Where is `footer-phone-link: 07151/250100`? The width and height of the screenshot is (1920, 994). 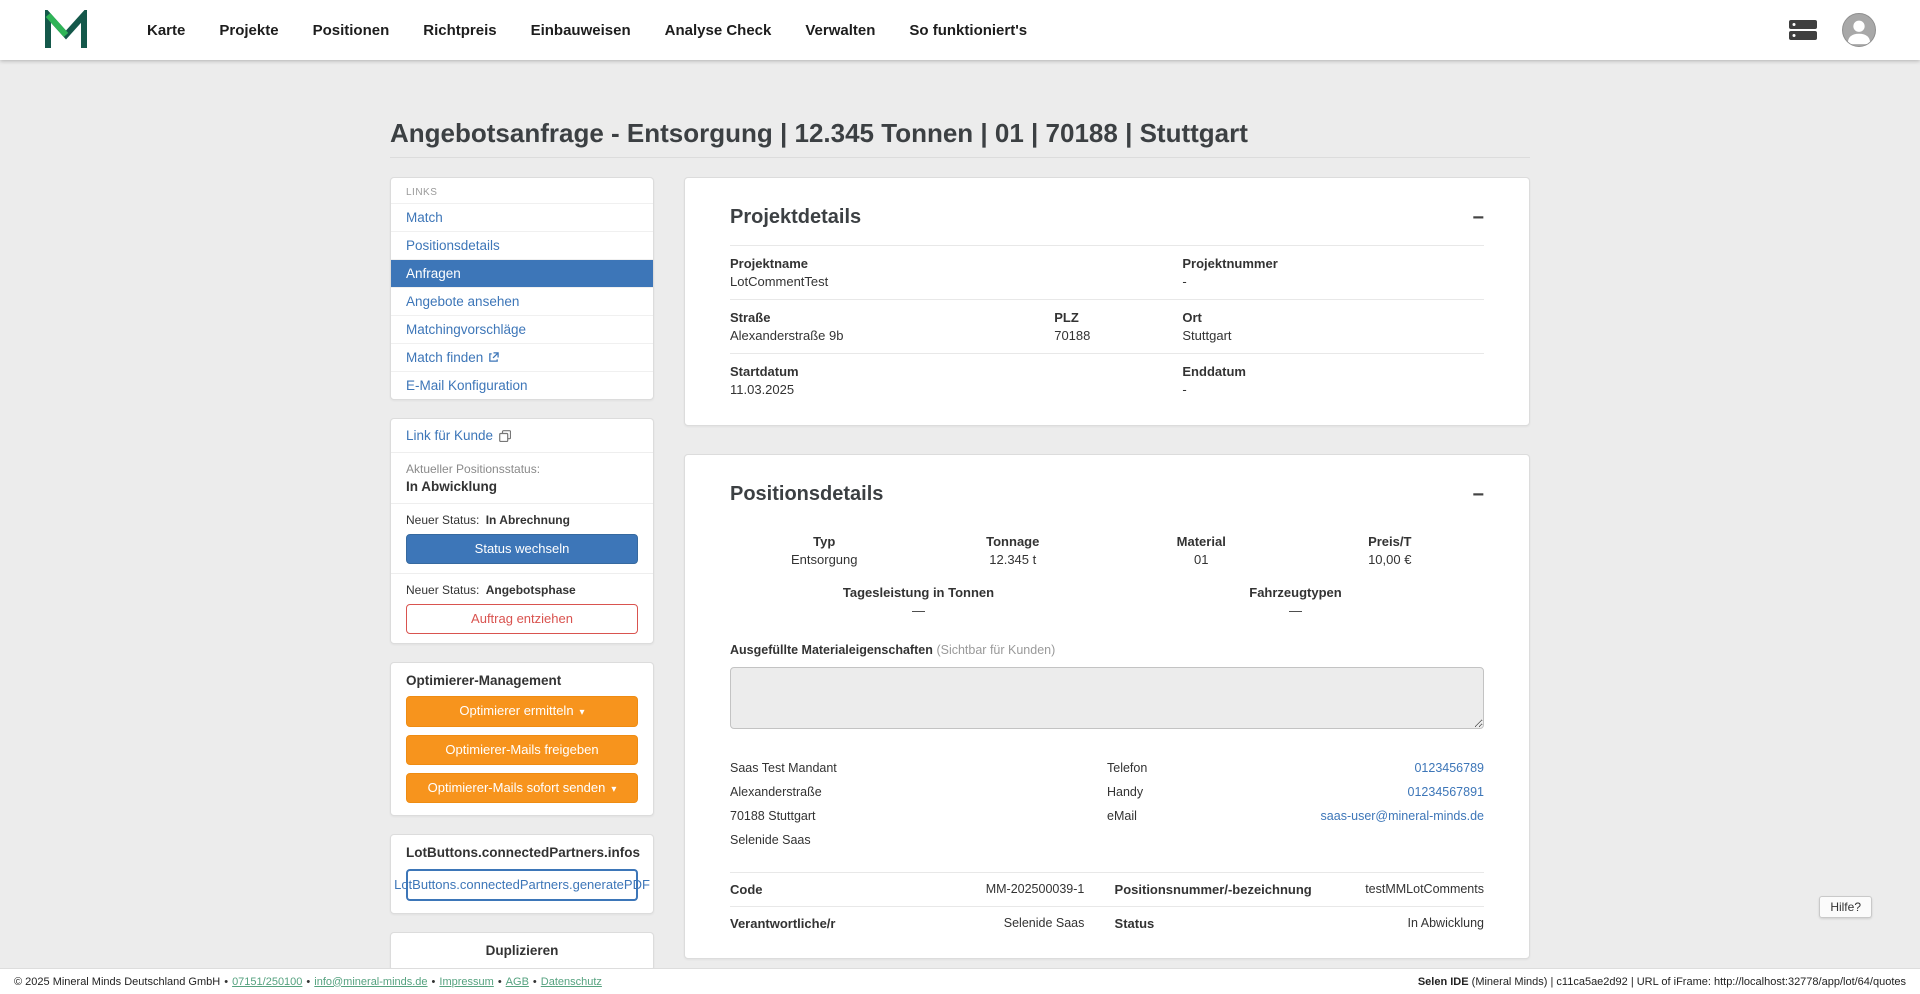 footer-phone-link: 07151/250100 is located at coordinates (267, 982).